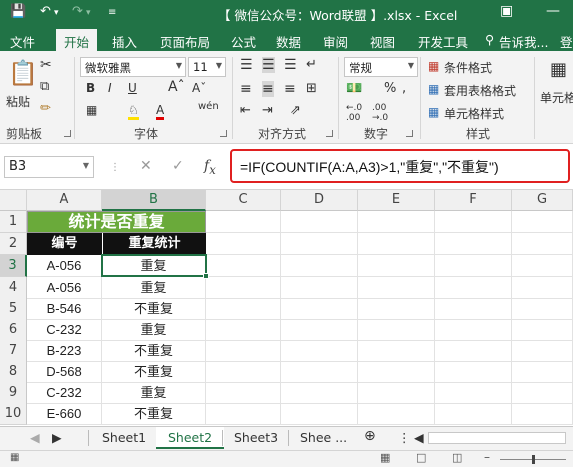 This screenshot has height=467, width=573. What do you see at coordinates (288, 41) in the screenshot?
I see `tab-data: 数据` at bounding box center [288, 41].